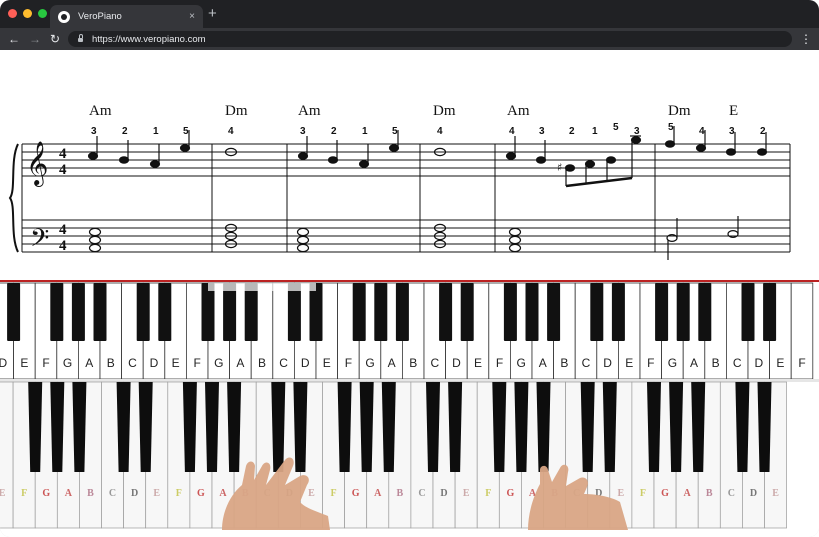 This screenshot has width=819, height=537. Describe the element at coordinates (758, 363) in the screenshot. I see `key-letter: D` at that location.